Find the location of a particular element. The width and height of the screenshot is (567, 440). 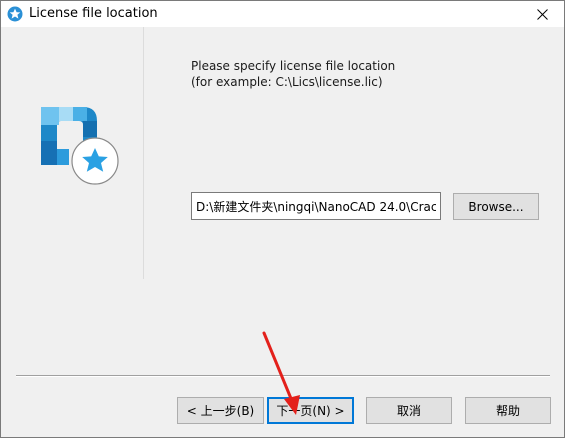

cancel-button: 取消 is located at coordinates (409, 410).